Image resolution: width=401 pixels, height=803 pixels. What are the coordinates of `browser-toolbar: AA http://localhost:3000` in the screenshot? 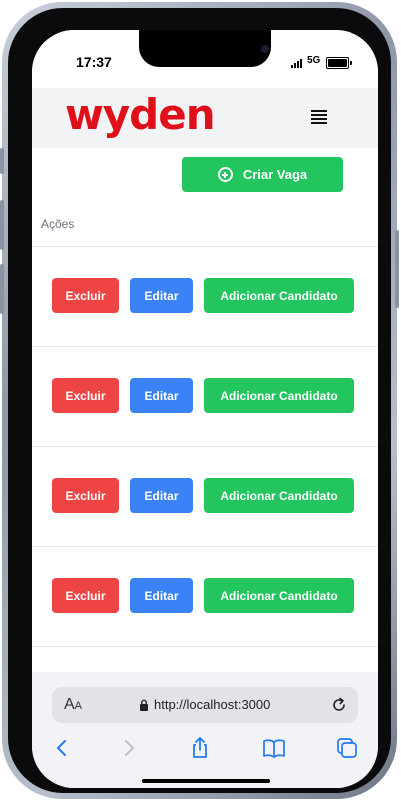 It's located at (205, 730).